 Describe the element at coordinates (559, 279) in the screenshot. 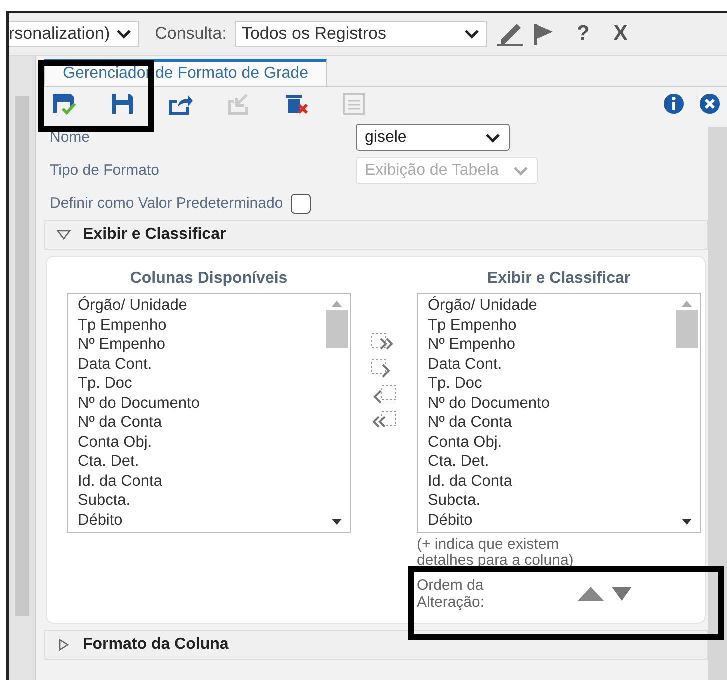

I see `list-heading: Exibir e Classificar` at that location.